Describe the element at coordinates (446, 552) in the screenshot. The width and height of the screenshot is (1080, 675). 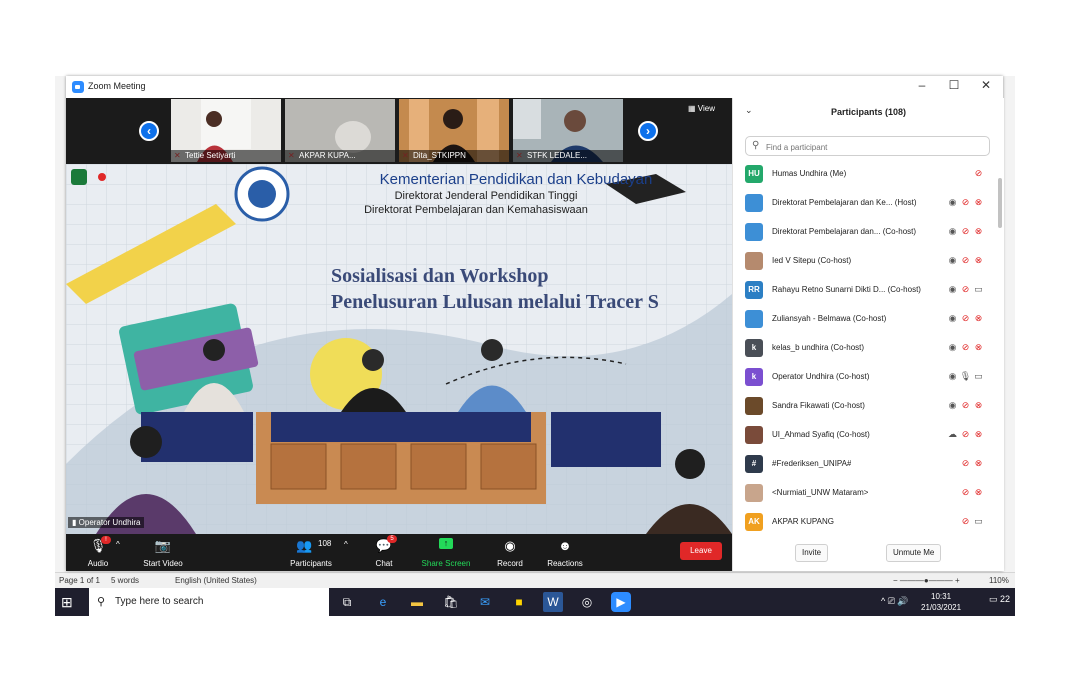
I see `share-screen-button: ↑ Share Screen` at that location.